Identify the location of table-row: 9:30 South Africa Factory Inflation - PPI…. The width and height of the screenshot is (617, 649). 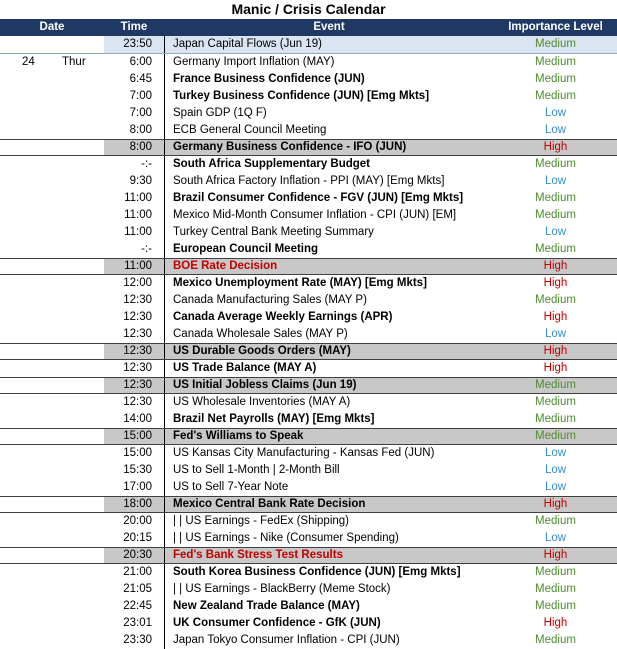
(308, 181).